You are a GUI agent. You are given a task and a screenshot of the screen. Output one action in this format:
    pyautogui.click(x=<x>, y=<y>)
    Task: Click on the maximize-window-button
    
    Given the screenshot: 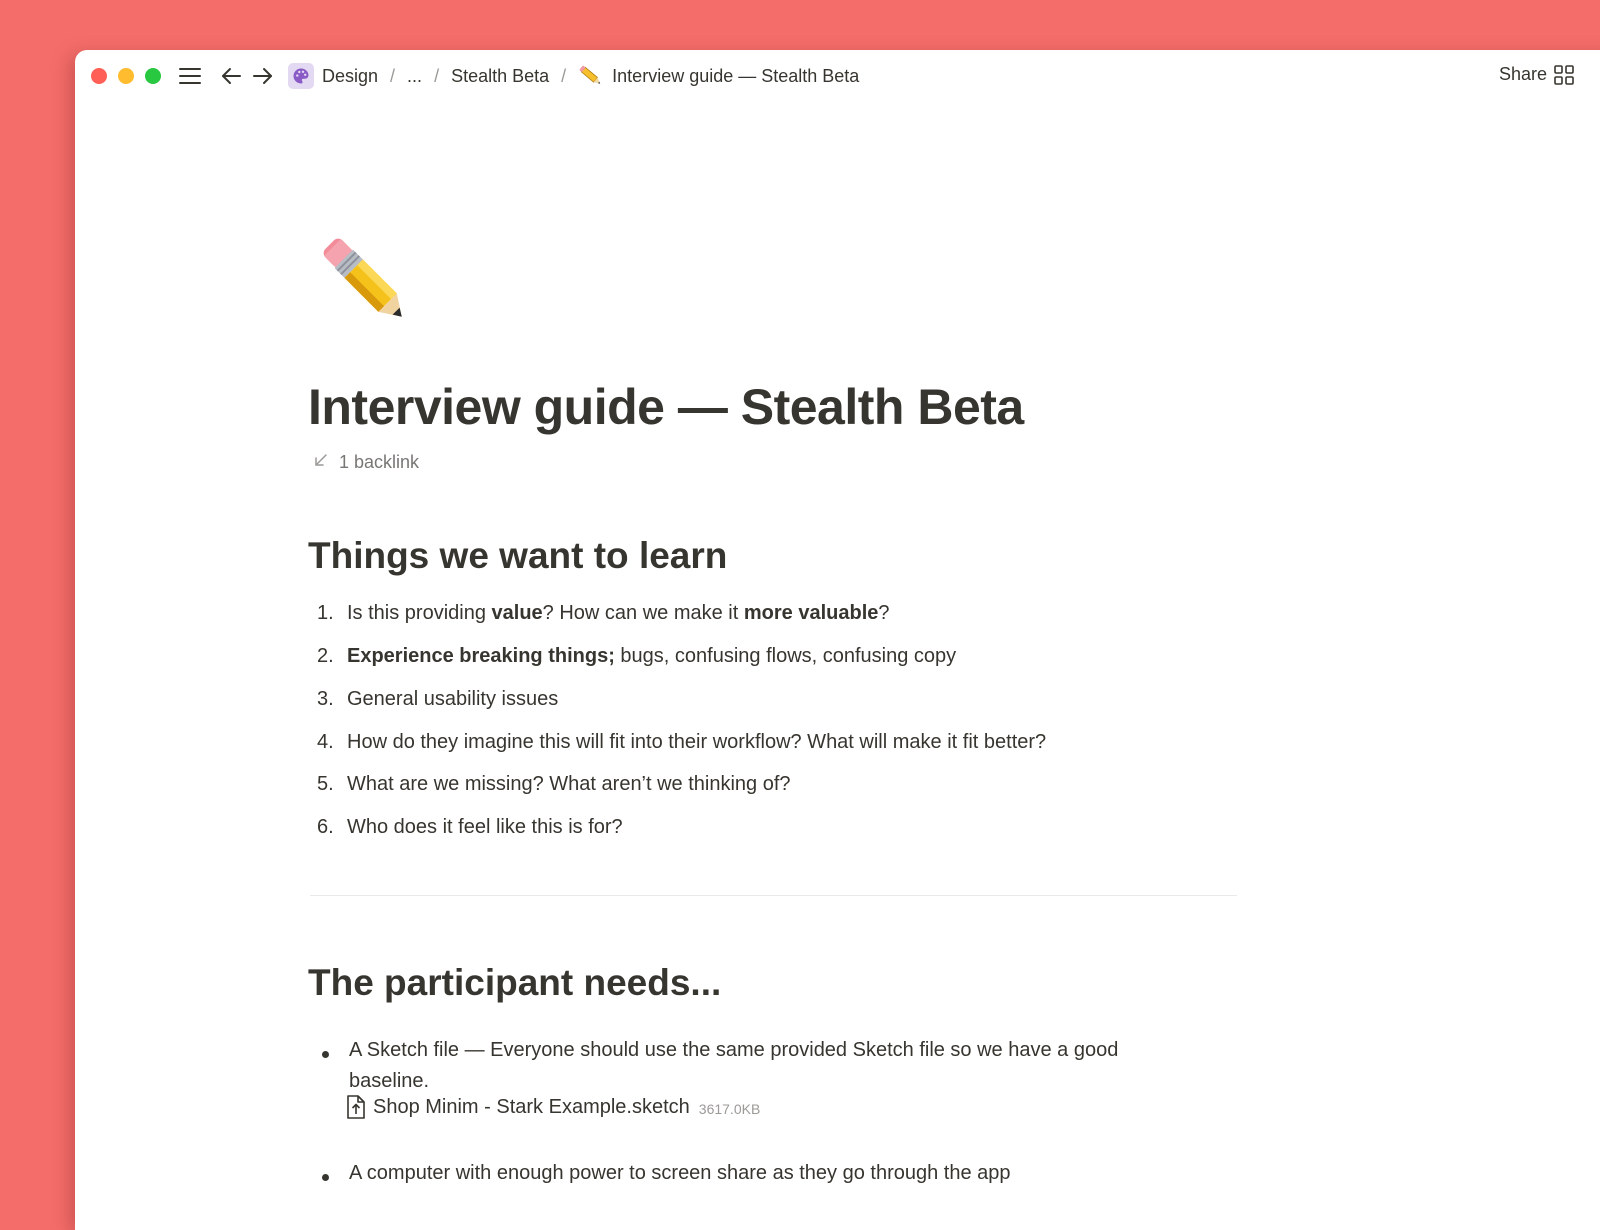 What is the action you would take?
    pyautogui.click(x=153, y=76)
    